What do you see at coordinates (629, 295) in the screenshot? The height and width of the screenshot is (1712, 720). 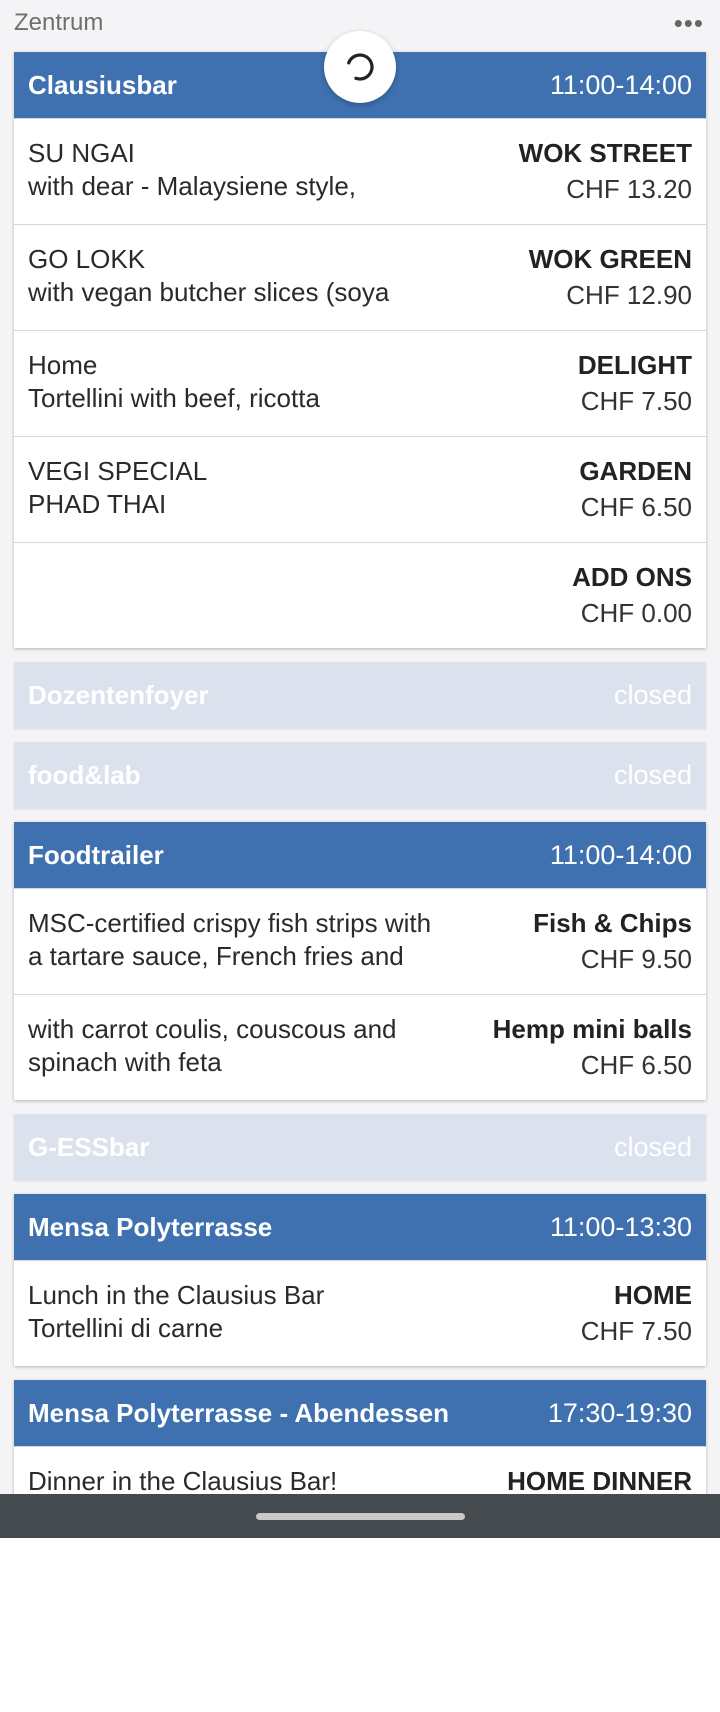 I see `menu-price: CHF 12.90` at bounding box center [629, 295].